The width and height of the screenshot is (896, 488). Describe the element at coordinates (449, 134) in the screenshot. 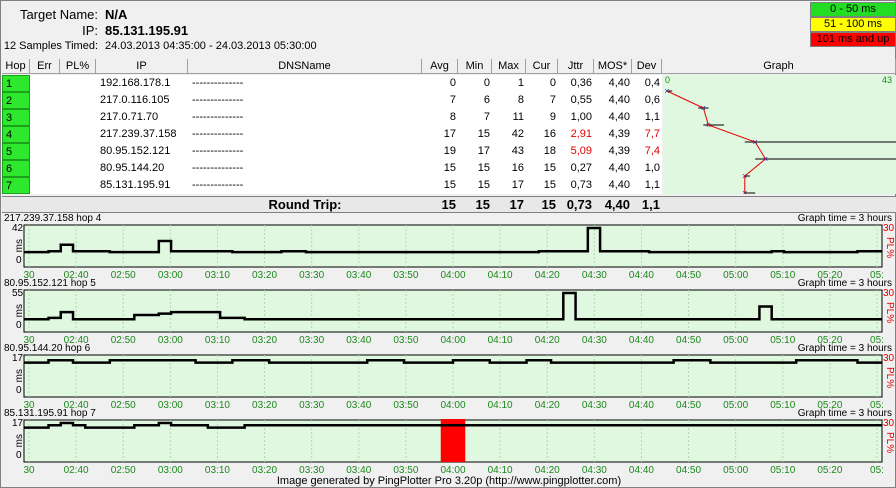

I see `cell-avg: 17` at that location.